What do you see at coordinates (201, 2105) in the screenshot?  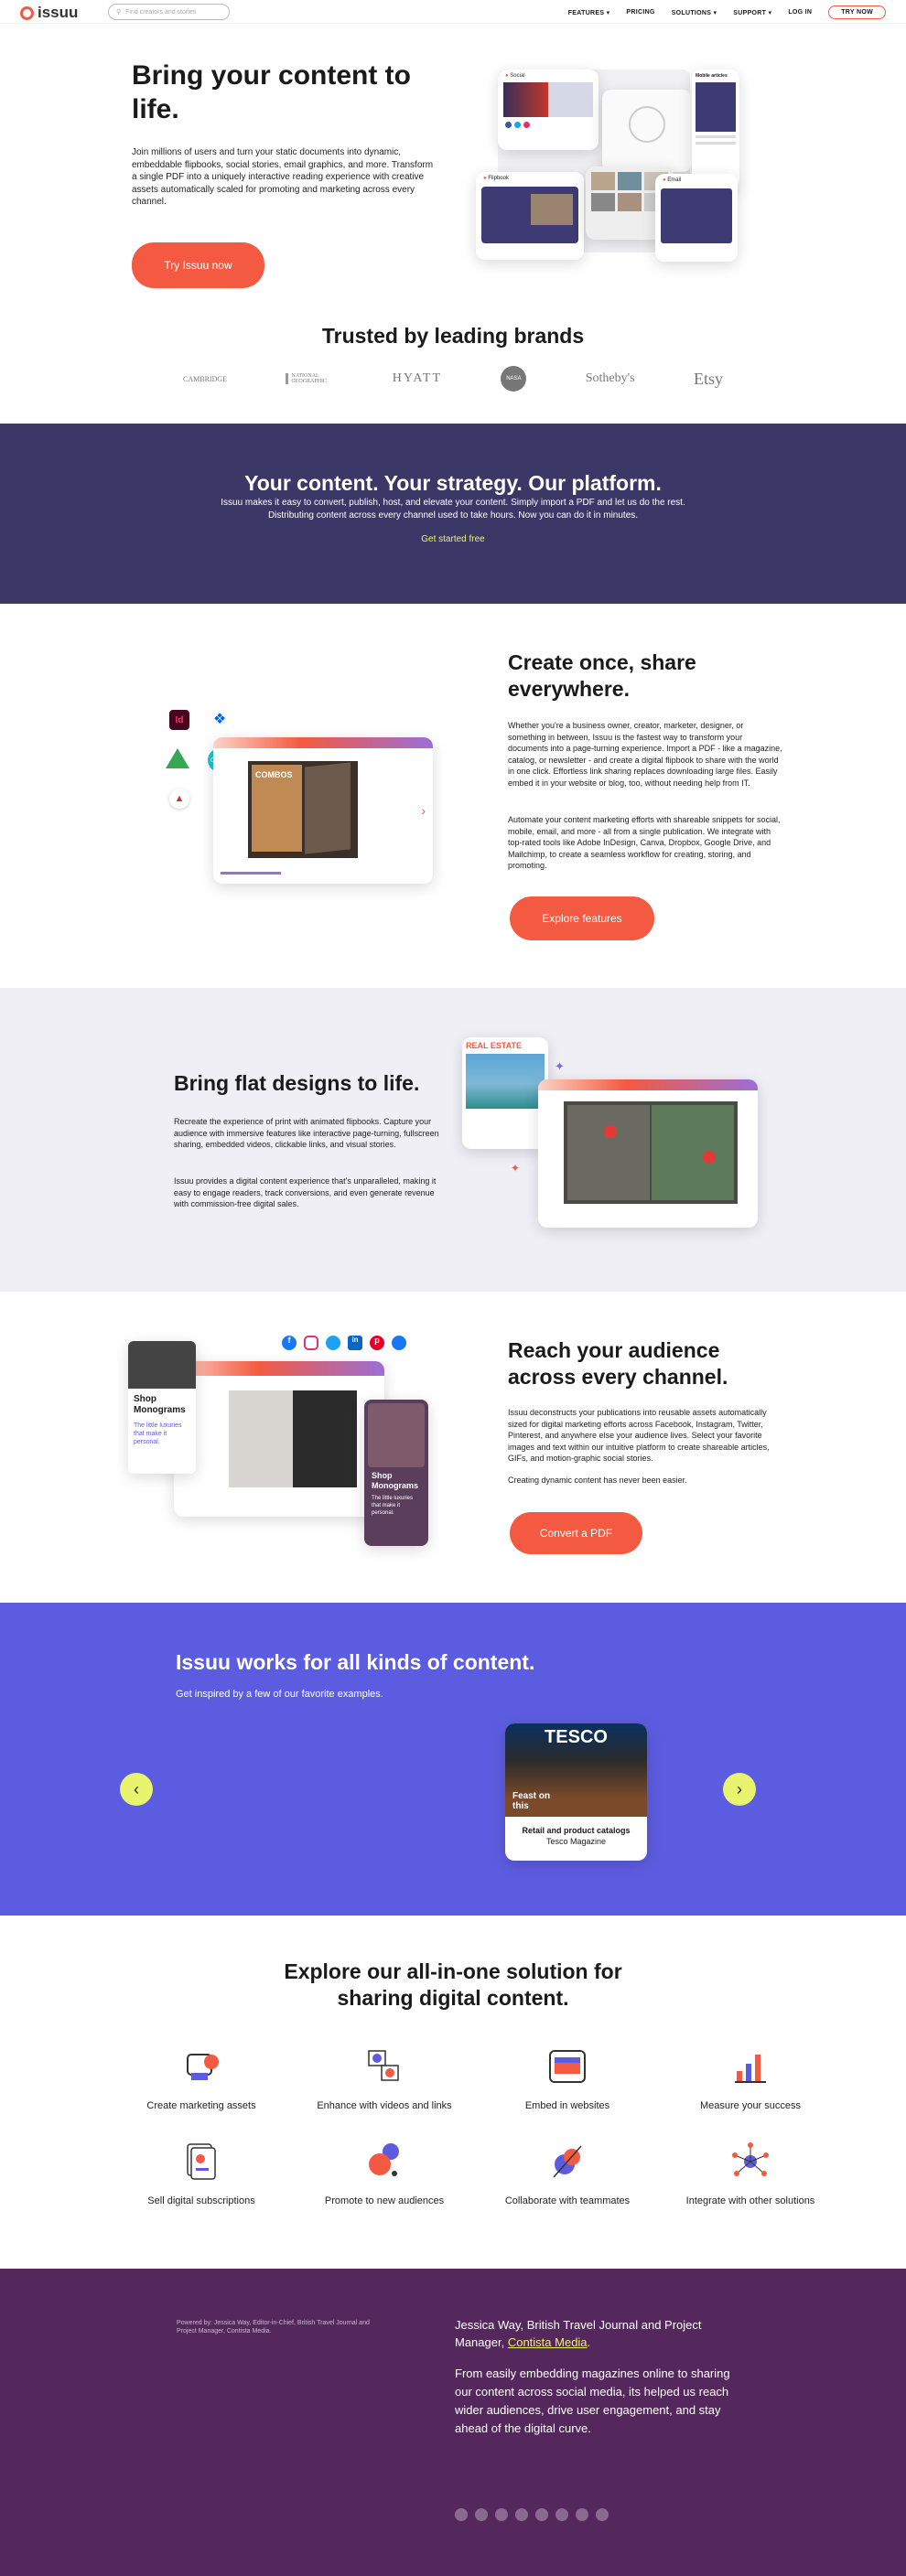 I see `feature-label: Create marketing assets` at bounding box center [201, 2105].